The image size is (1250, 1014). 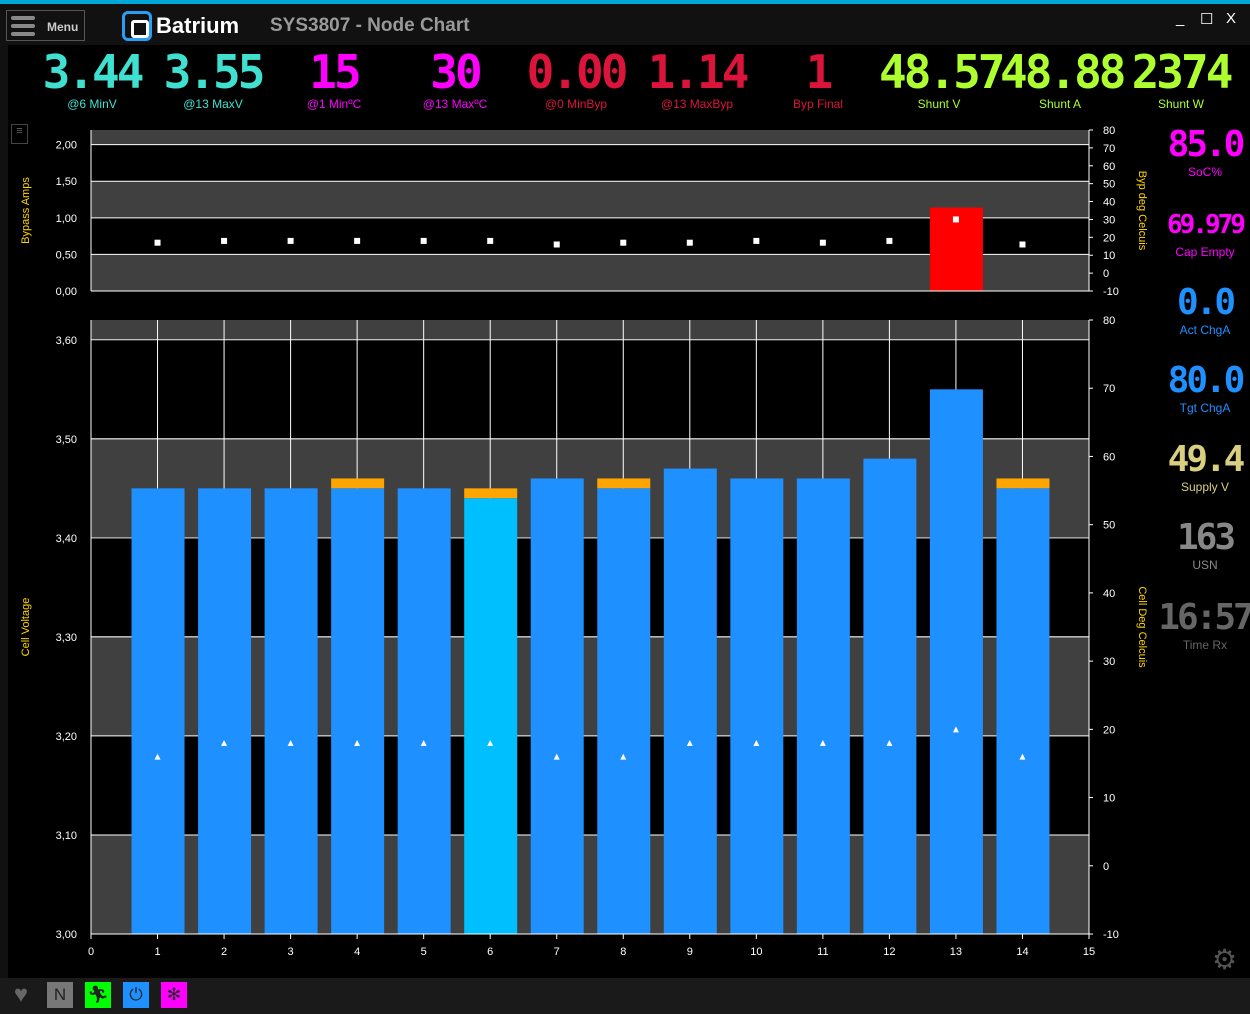 What do you see at coordinates (1205, 408) in the screenshot?
I see `side-metric-label: Tgt ChgA` at bounding box center [1205, 408].